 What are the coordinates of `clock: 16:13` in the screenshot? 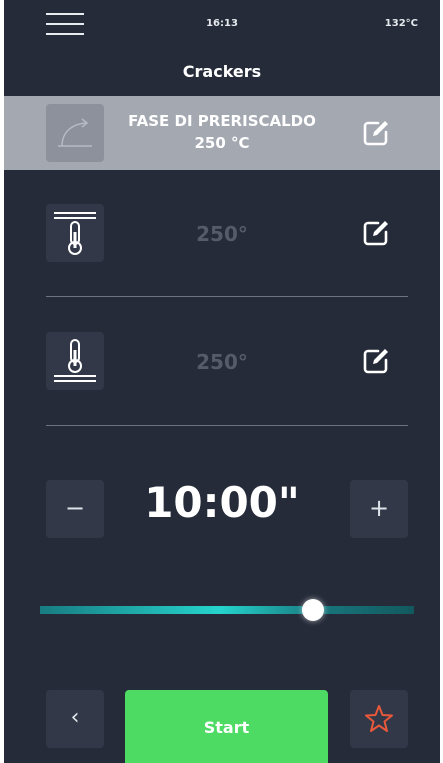 It's located at (222, 23).